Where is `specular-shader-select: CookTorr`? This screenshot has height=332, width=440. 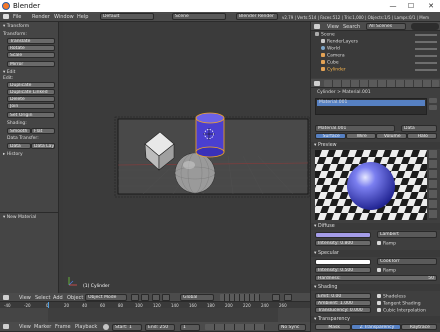
specular-shader-select: CookTorr is located at coordinates (407, 261).